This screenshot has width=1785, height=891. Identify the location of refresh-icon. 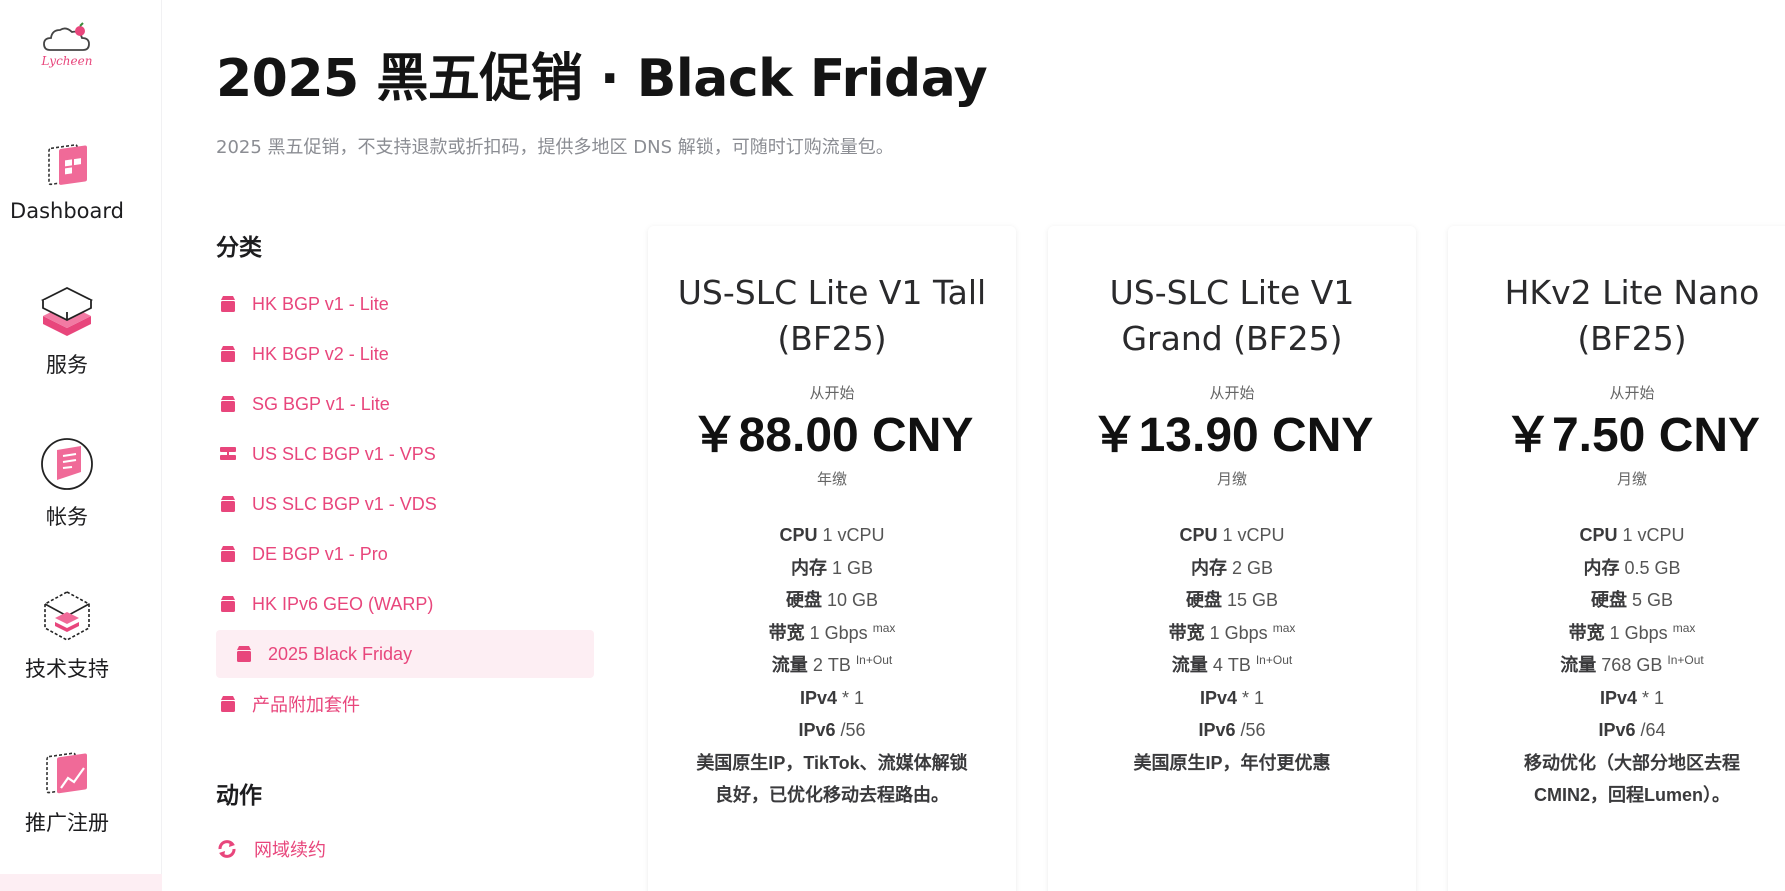
(227, 849).